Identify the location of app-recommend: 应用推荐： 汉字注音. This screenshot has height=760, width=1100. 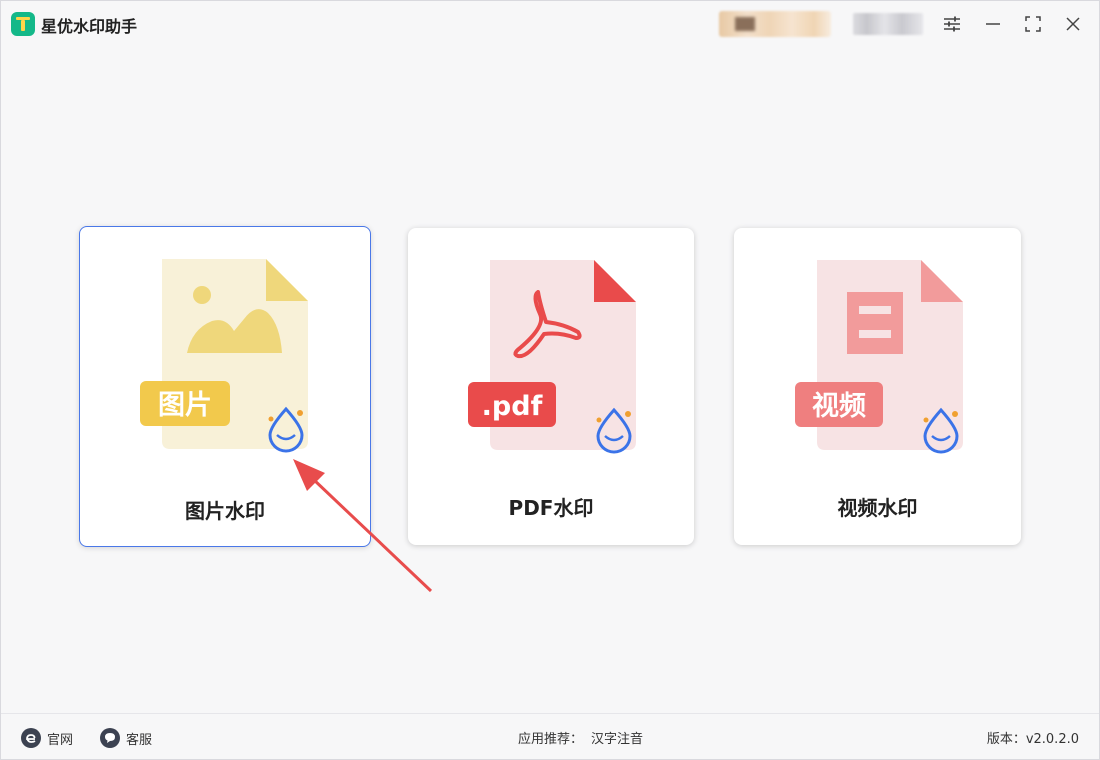
(580, 737).